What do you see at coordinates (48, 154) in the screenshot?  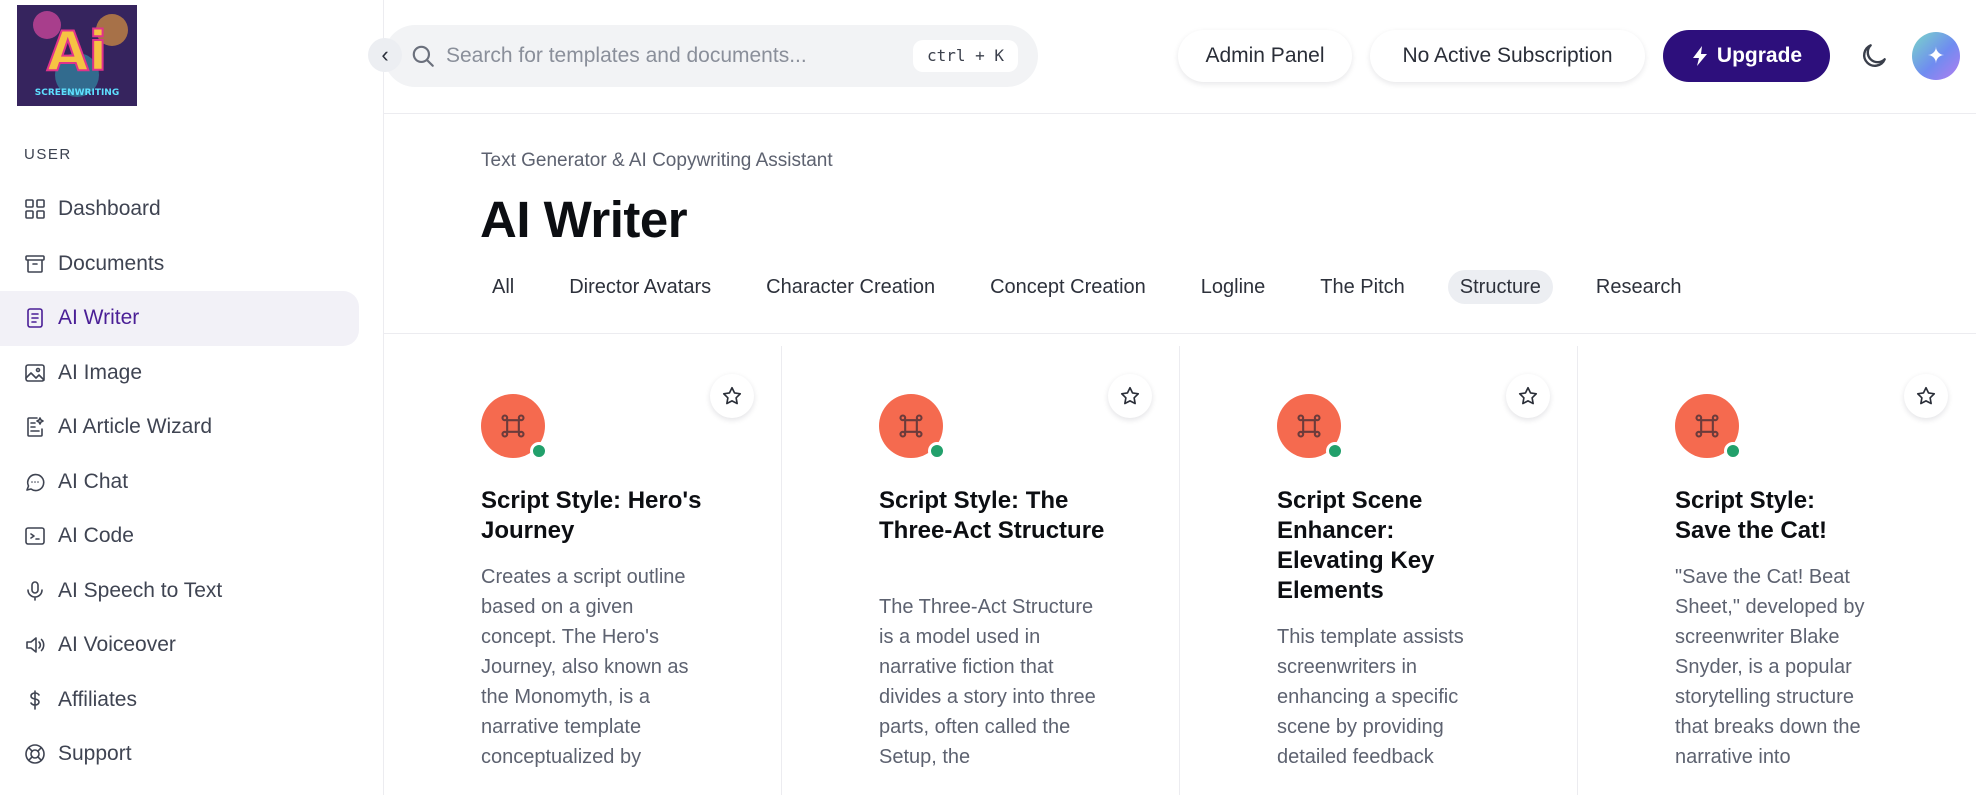 I see `sidebar-section-label: USER` at bounding box center [48, 154].